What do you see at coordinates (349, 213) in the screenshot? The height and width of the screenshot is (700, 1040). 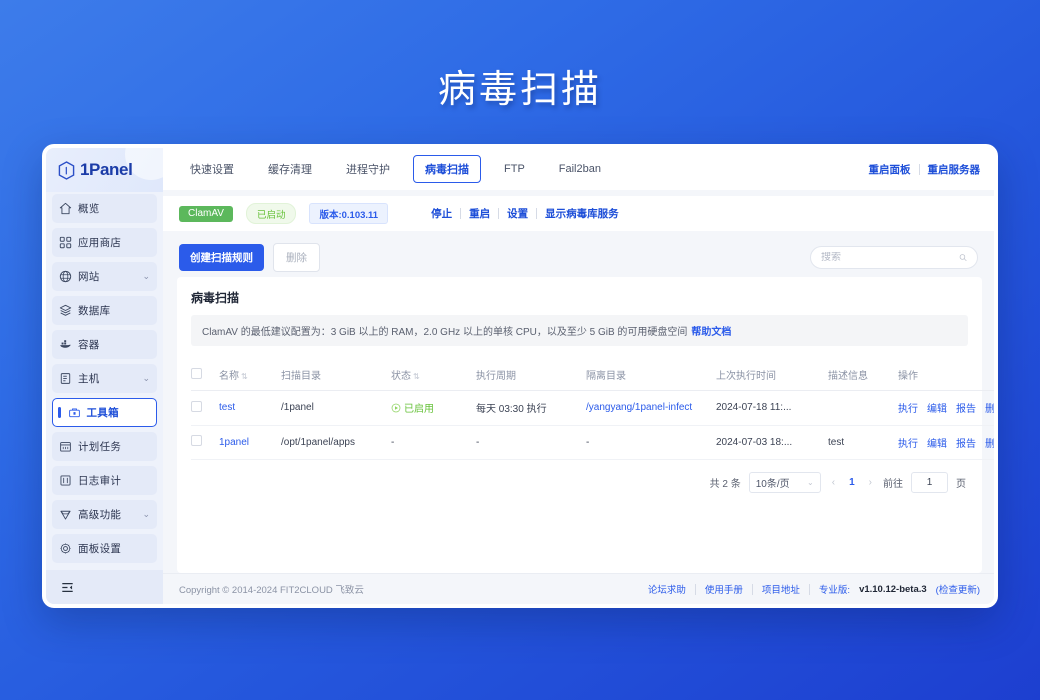 I see `version-badge: 版本:0.103.11` at bounding box center [349, 213].